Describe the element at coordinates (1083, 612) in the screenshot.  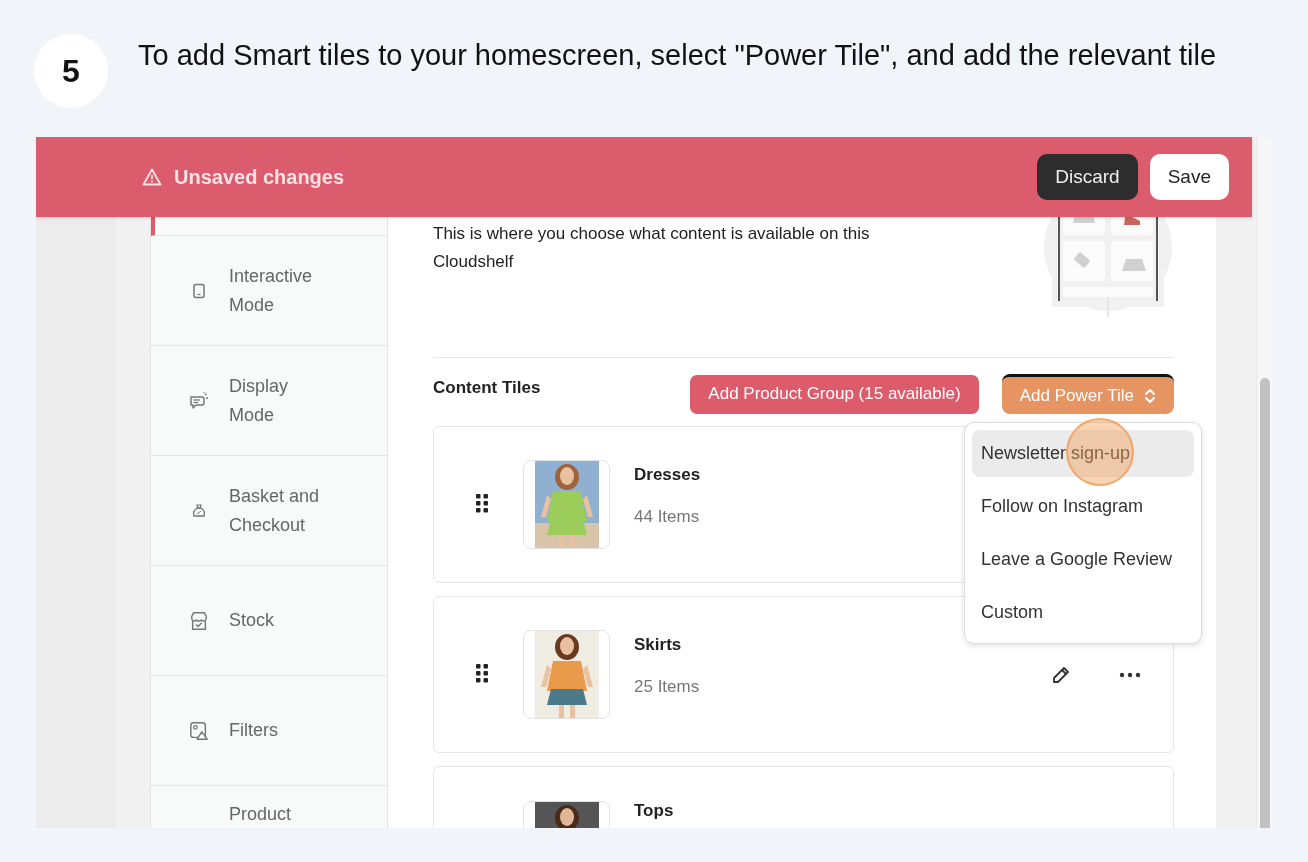
I see `menu-item: Custom` at that location.